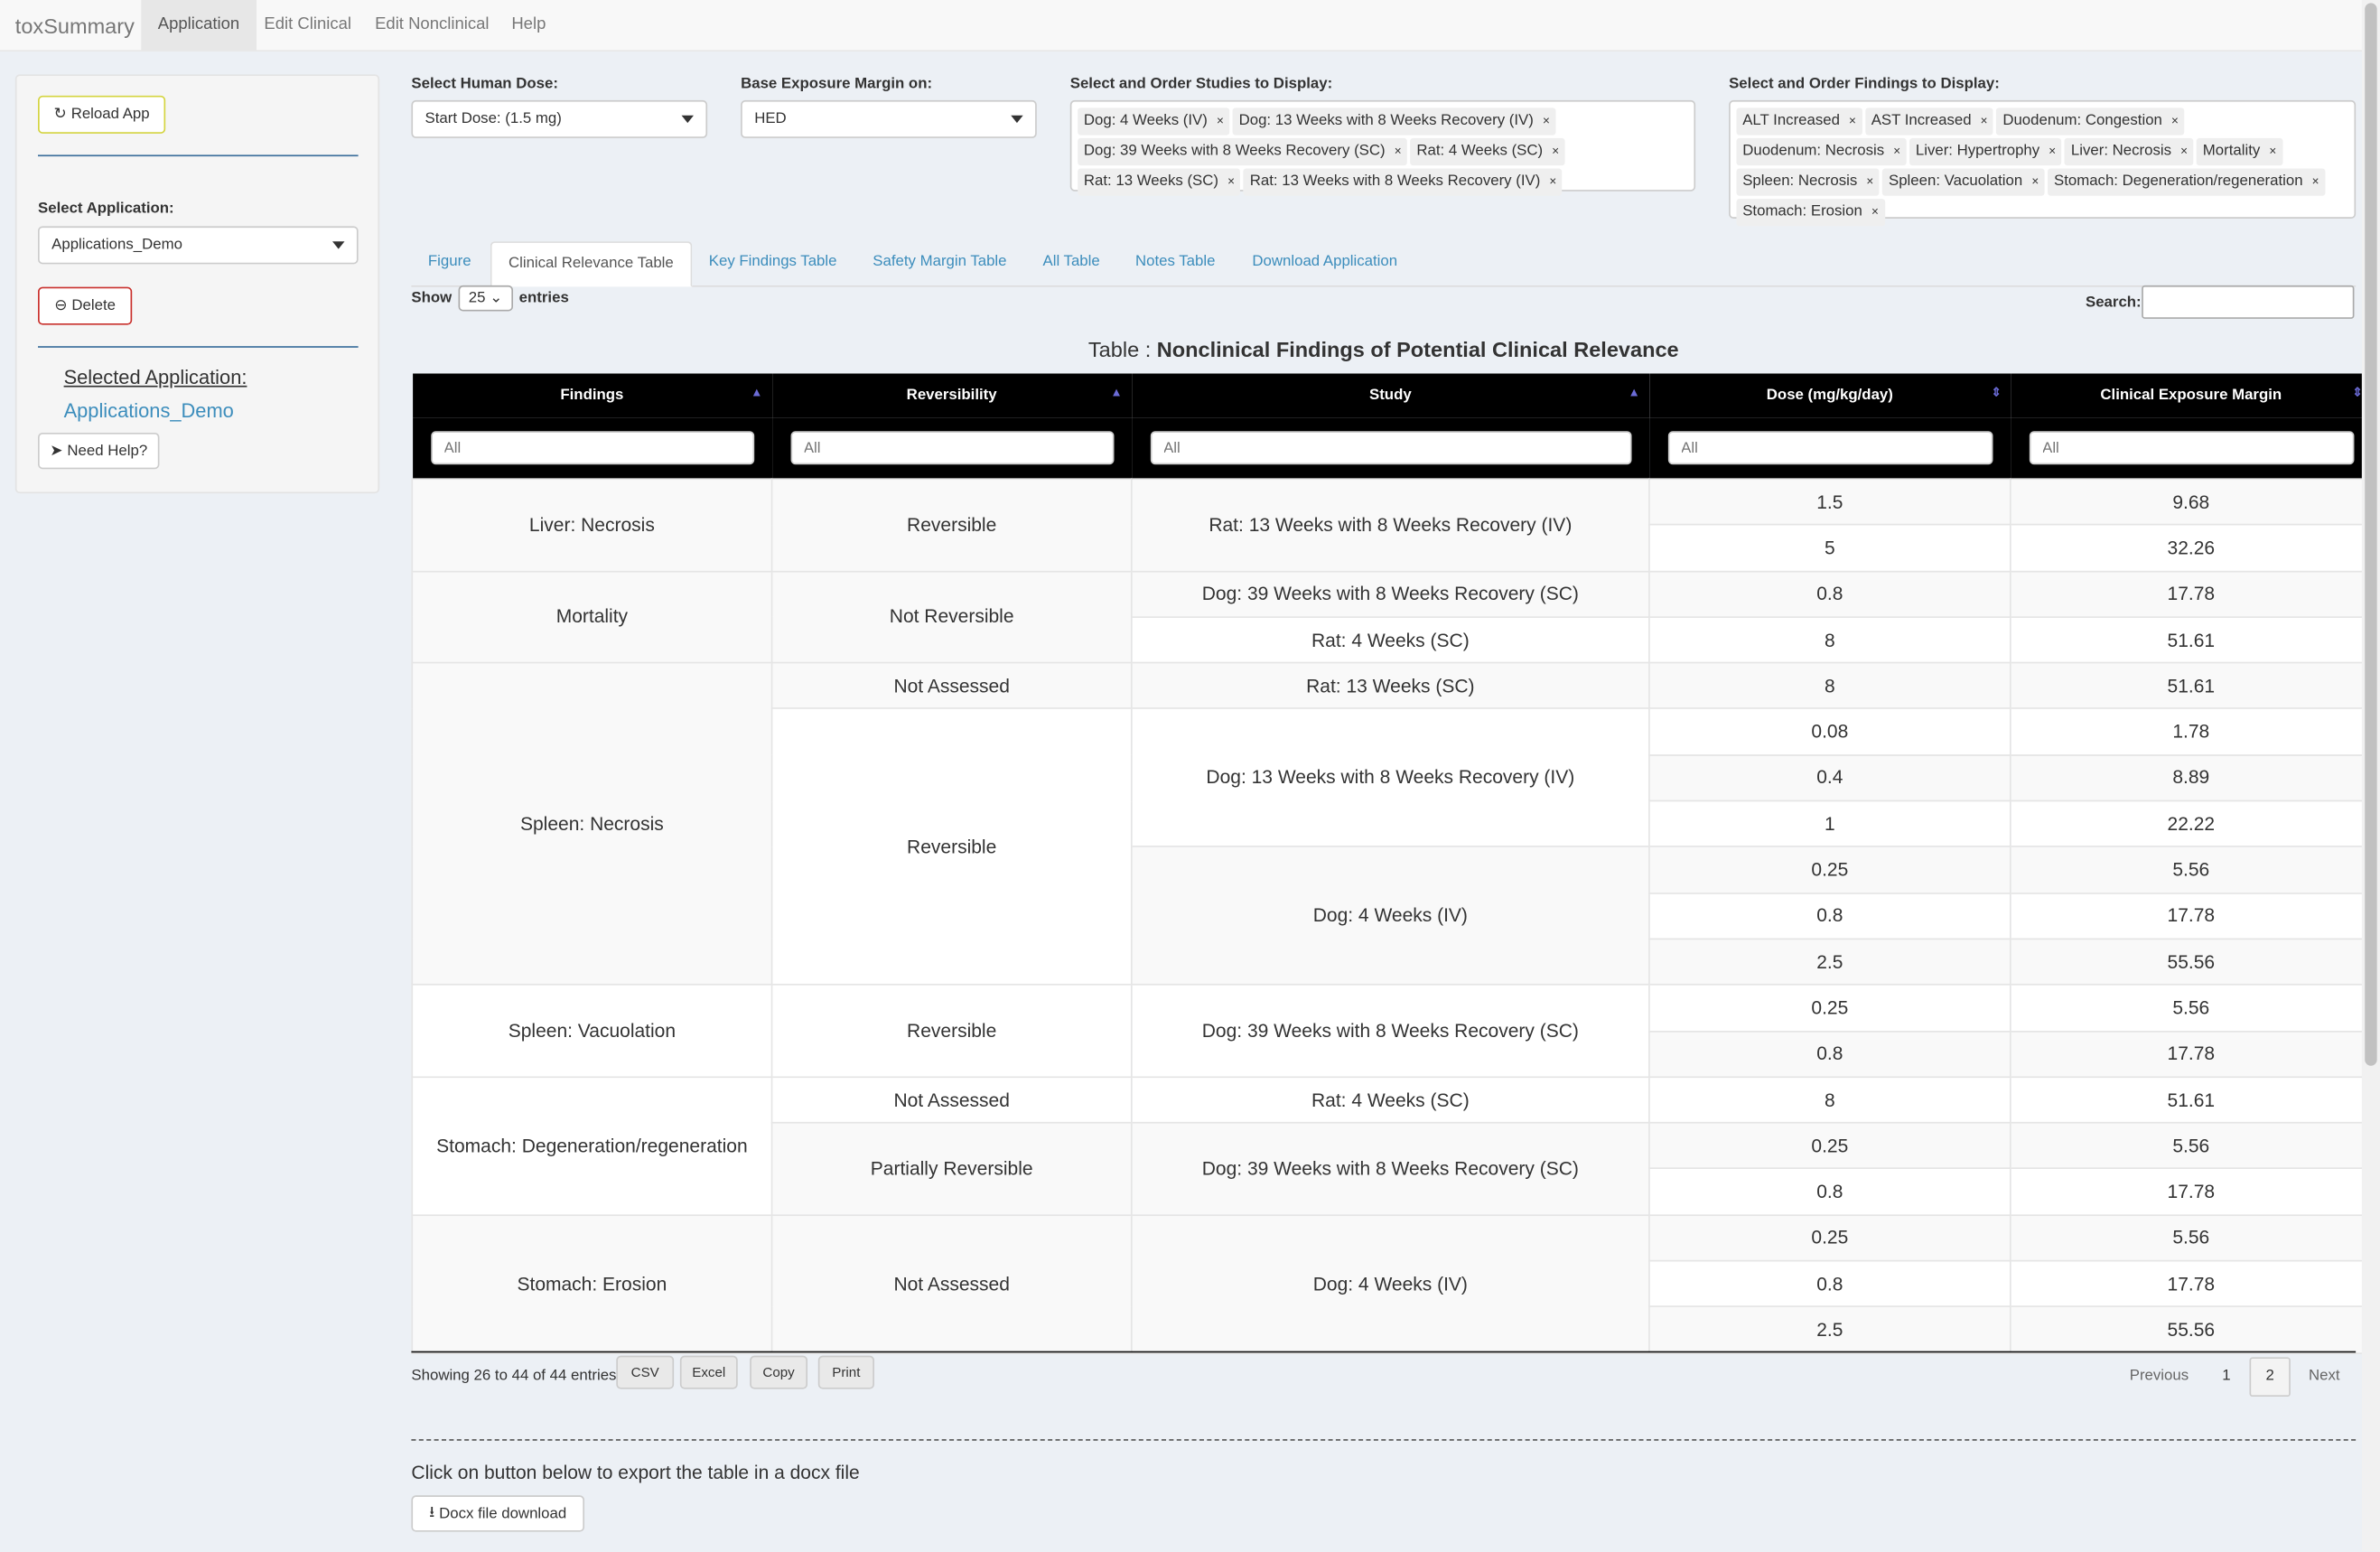  Describe the element at coordinates (2129, 152) in the screenshot. I see `finding-chip: Liver: Necrosis ×` at that location.